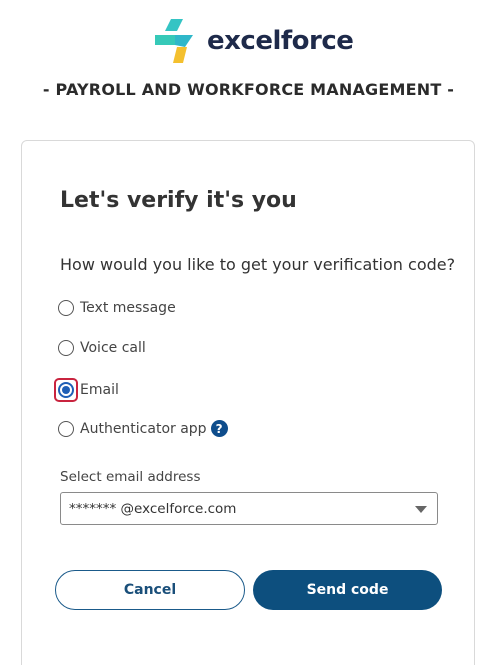  What do you see at coordinates (153, 508) in the screenshot?
I see `email-address-value: ******* @excelforce.com` at bounding box center [153, 508].